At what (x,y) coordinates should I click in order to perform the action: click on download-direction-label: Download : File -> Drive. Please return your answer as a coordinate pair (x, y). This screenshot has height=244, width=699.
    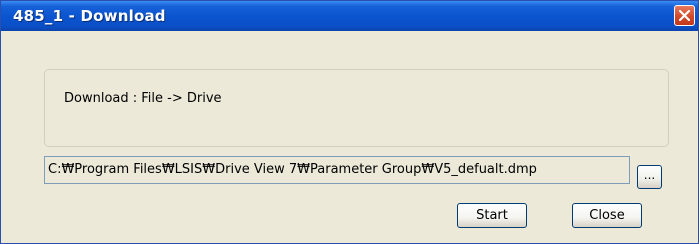
    Looking at the image, I should click on (143, 98).